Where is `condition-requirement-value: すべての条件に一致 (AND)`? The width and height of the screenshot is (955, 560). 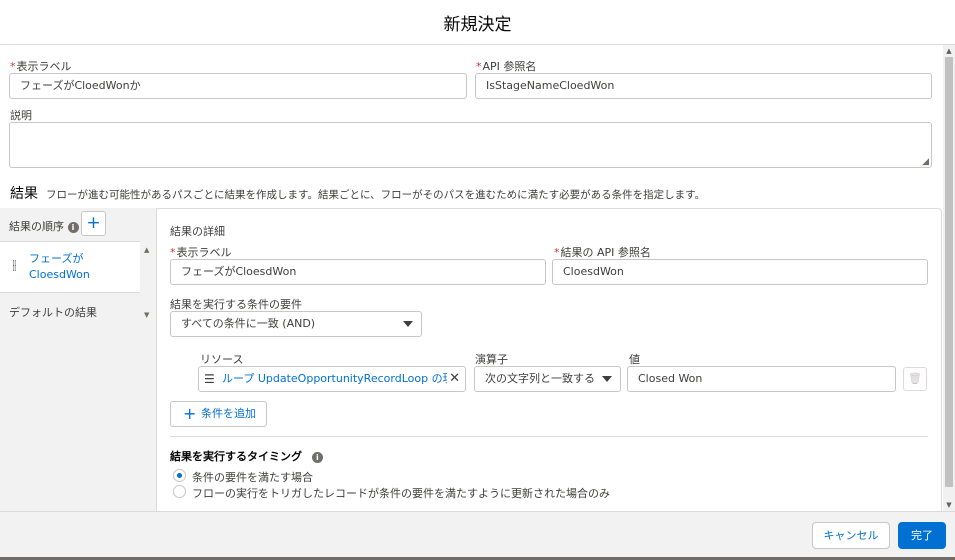
condition-requirement-value: すべての条件に一致 (AND) is located at coordinates (248, 323).